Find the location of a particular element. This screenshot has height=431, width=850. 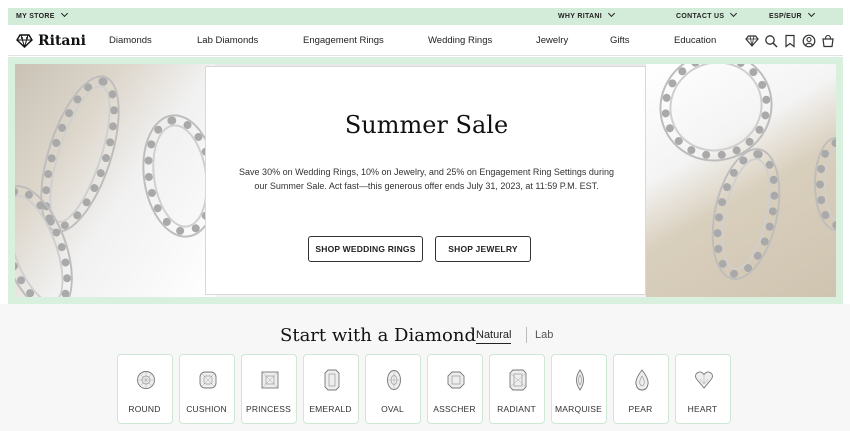

shape-pear: PEAR is located at coordinates (641, 389).